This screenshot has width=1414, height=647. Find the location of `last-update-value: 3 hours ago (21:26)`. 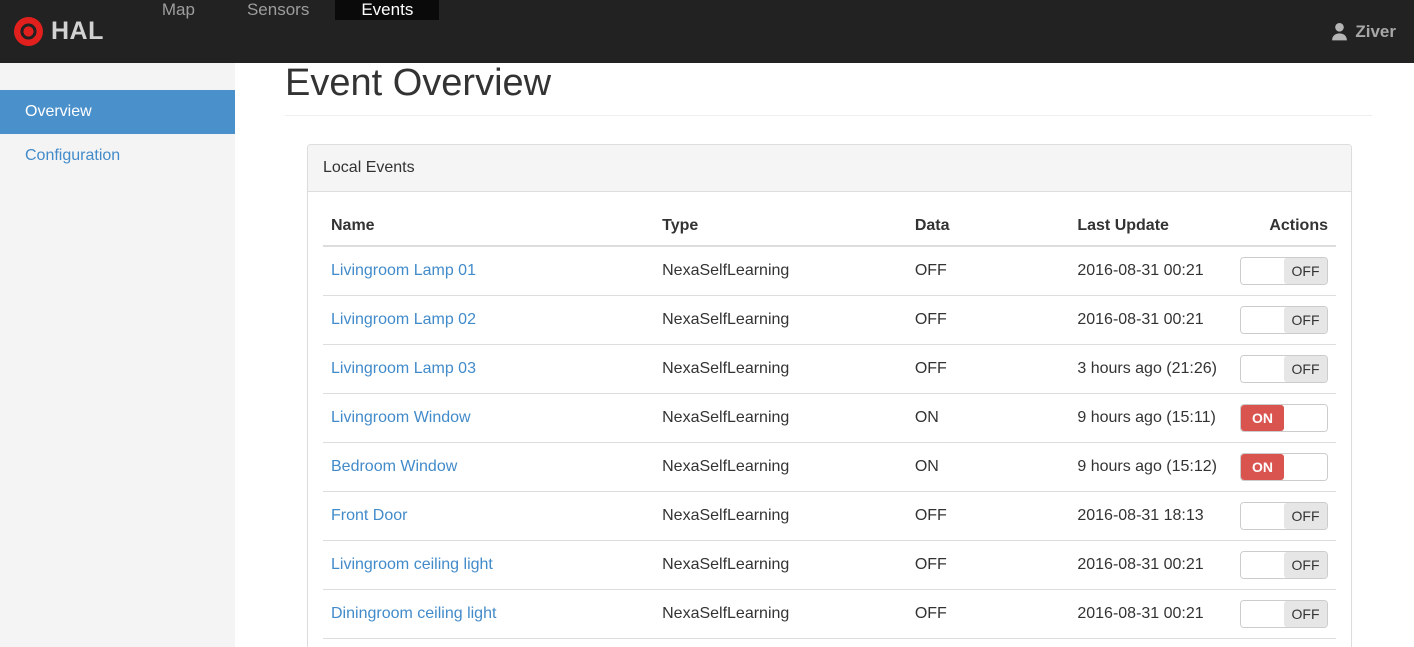

last-update-value: 3 hours ago (21:26) is located at coordinates (1150, 369).